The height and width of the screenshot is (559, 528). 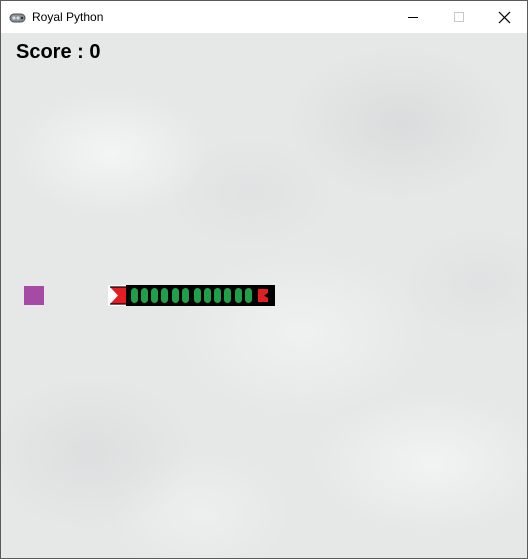 What do you see at coordinates (68, 17) in the screenshot?
I see `window-title: Royal Python` at bounding box center [68, 17].